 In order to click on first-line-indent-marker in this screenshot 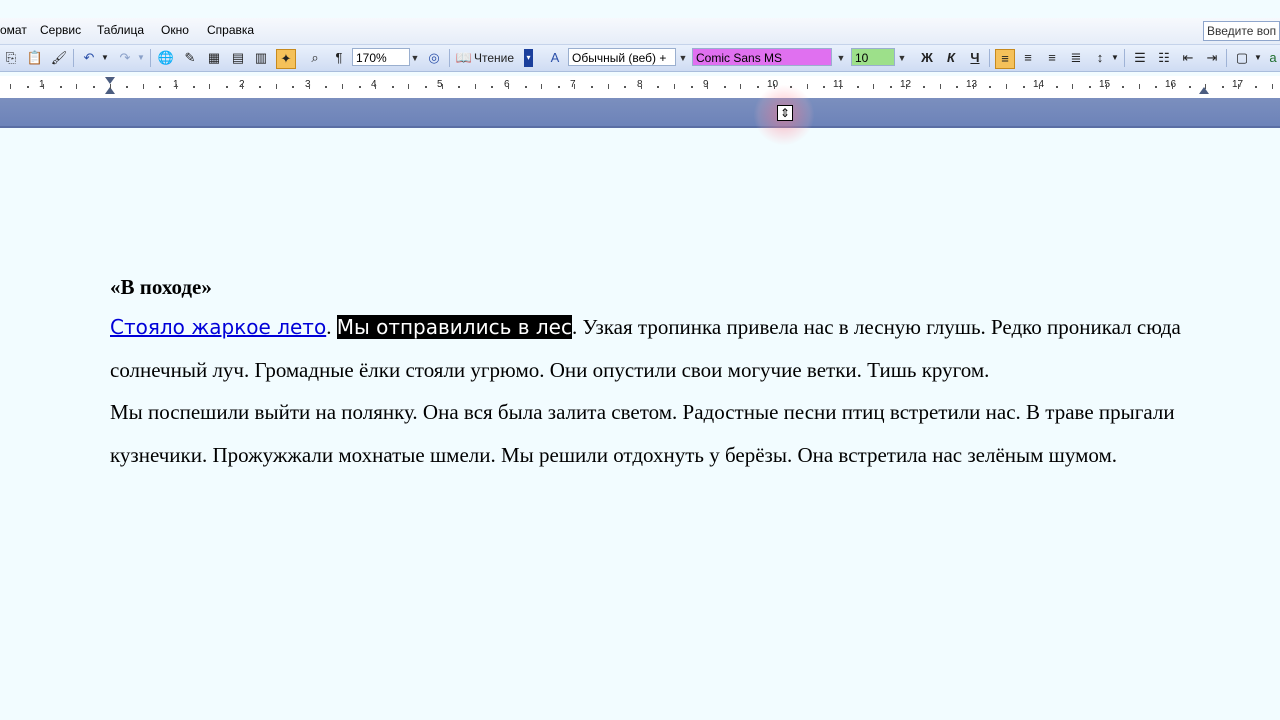, I will do `click(110, 80)`.